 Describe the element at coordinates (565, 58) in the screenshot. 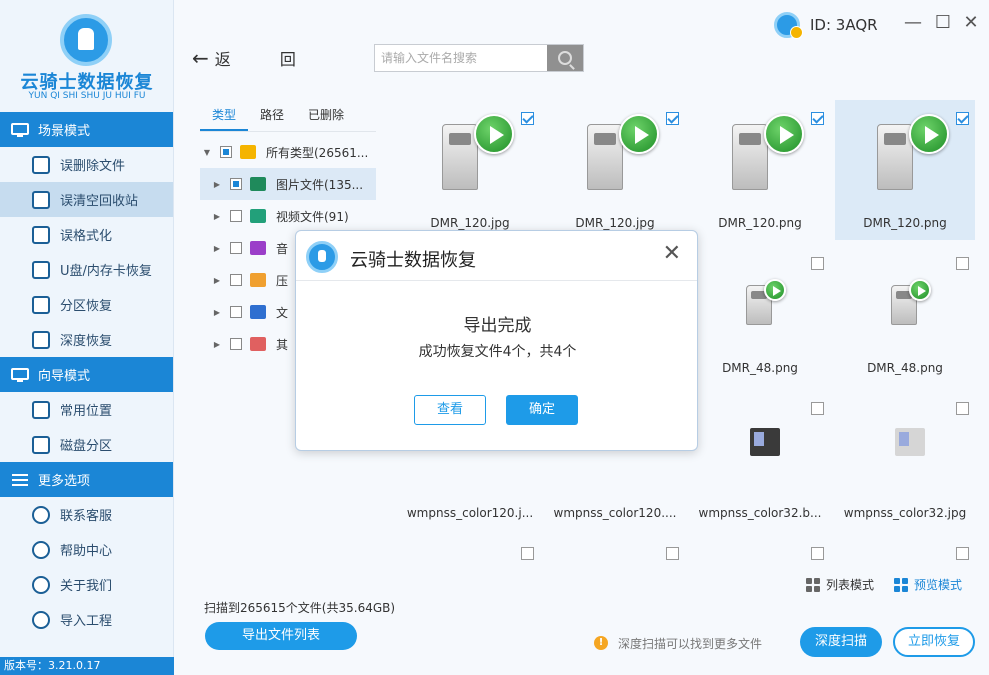

I see `search-button` at that location.